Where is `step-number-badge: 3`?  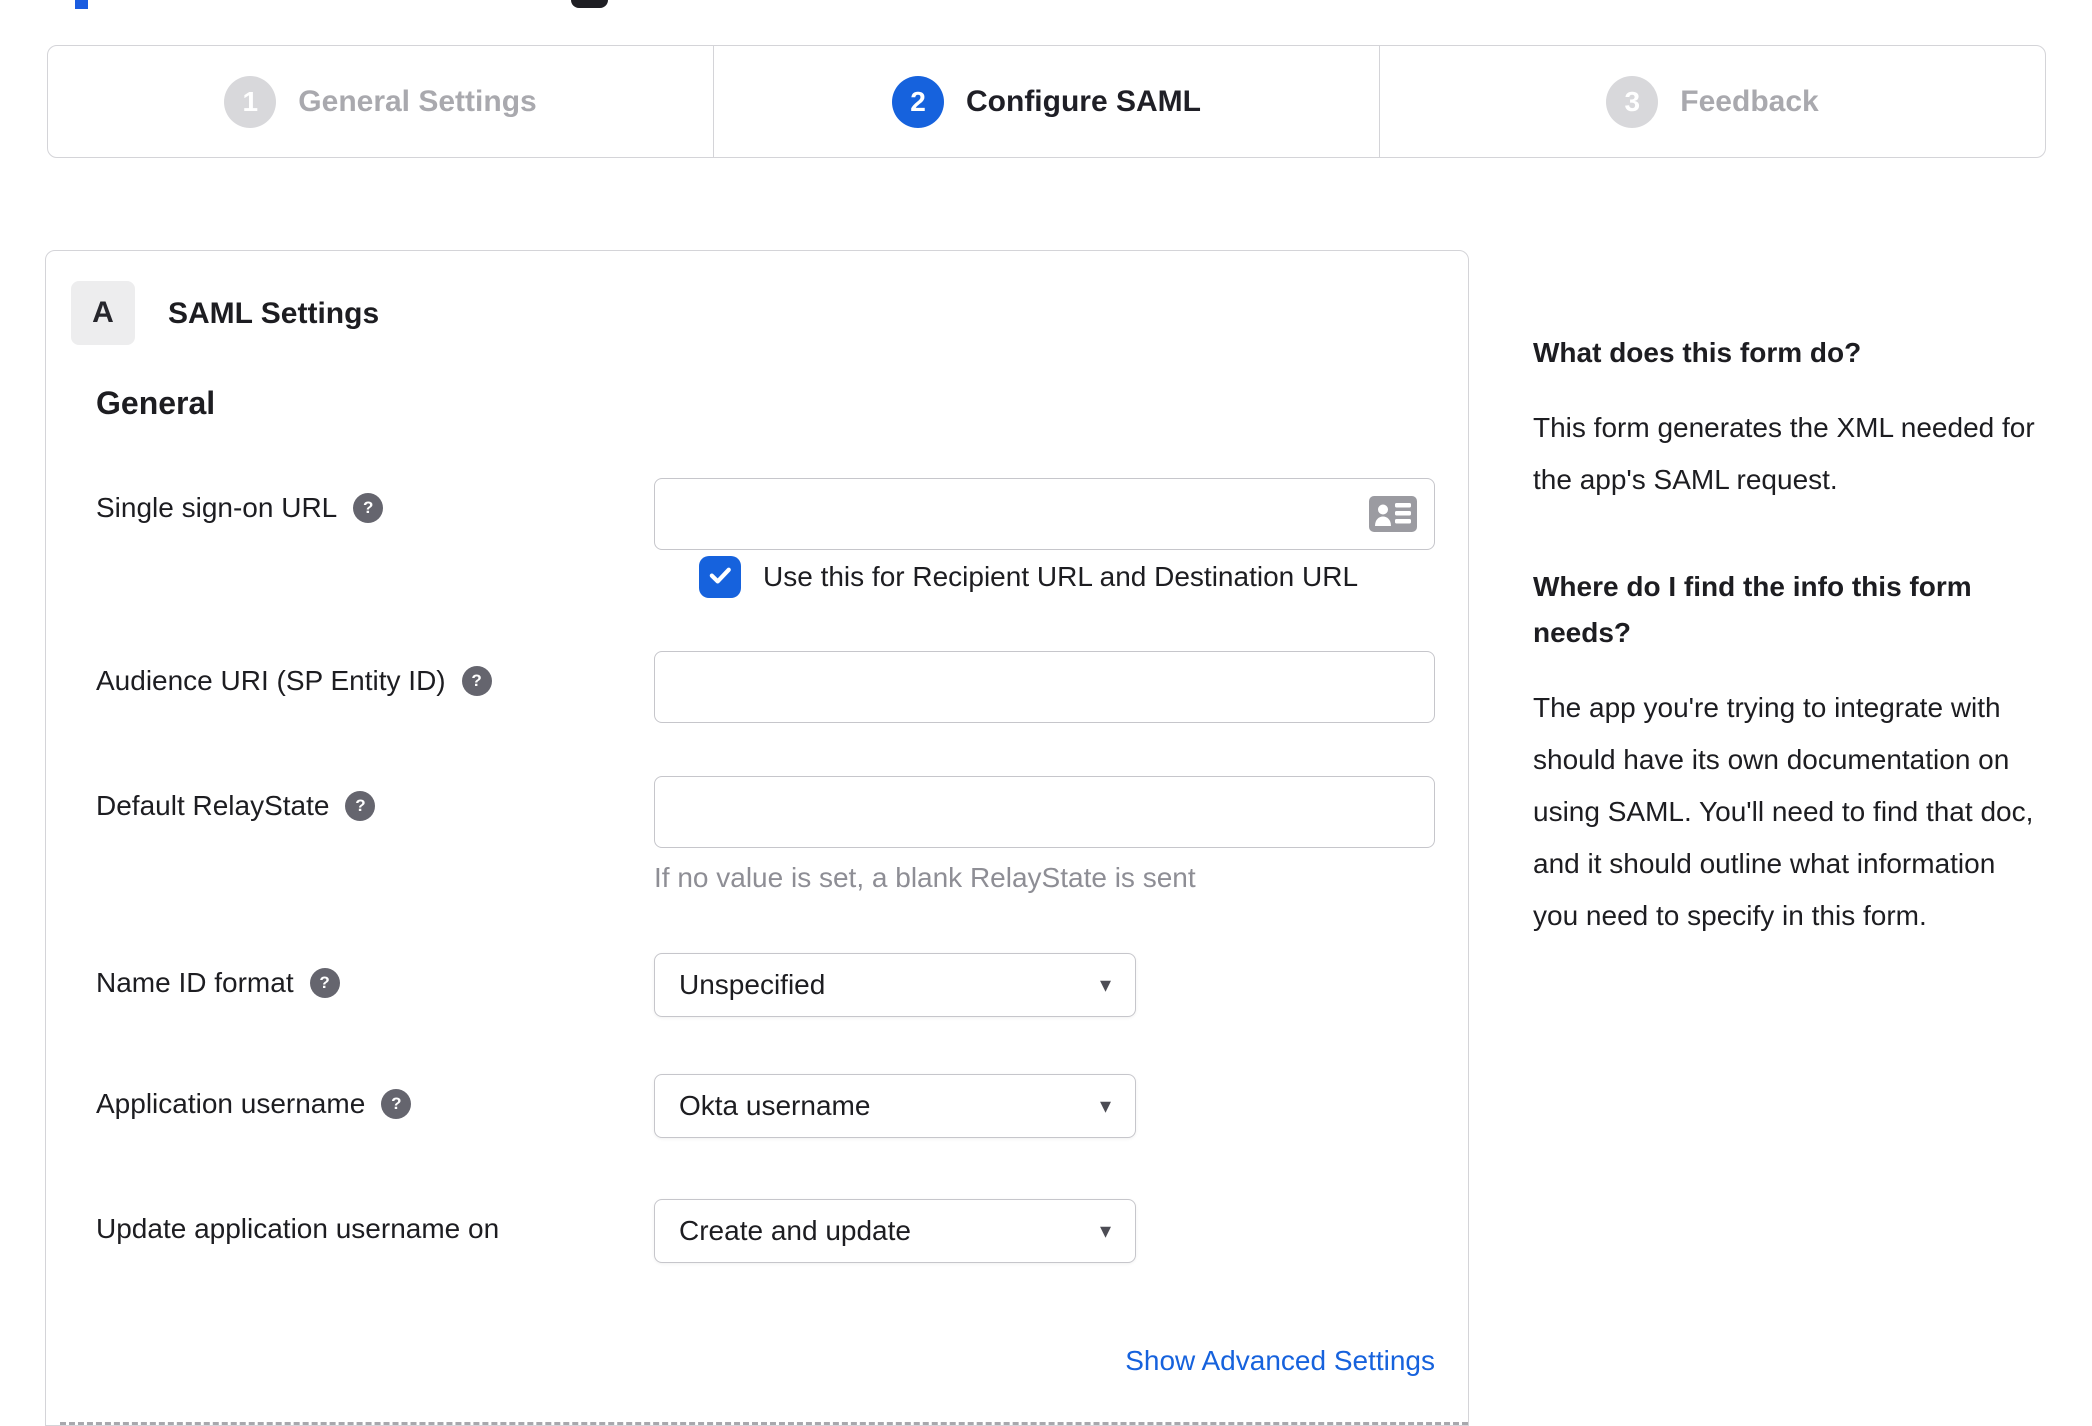 step-number-badge: 3 is located at coordinates (1632, 101).